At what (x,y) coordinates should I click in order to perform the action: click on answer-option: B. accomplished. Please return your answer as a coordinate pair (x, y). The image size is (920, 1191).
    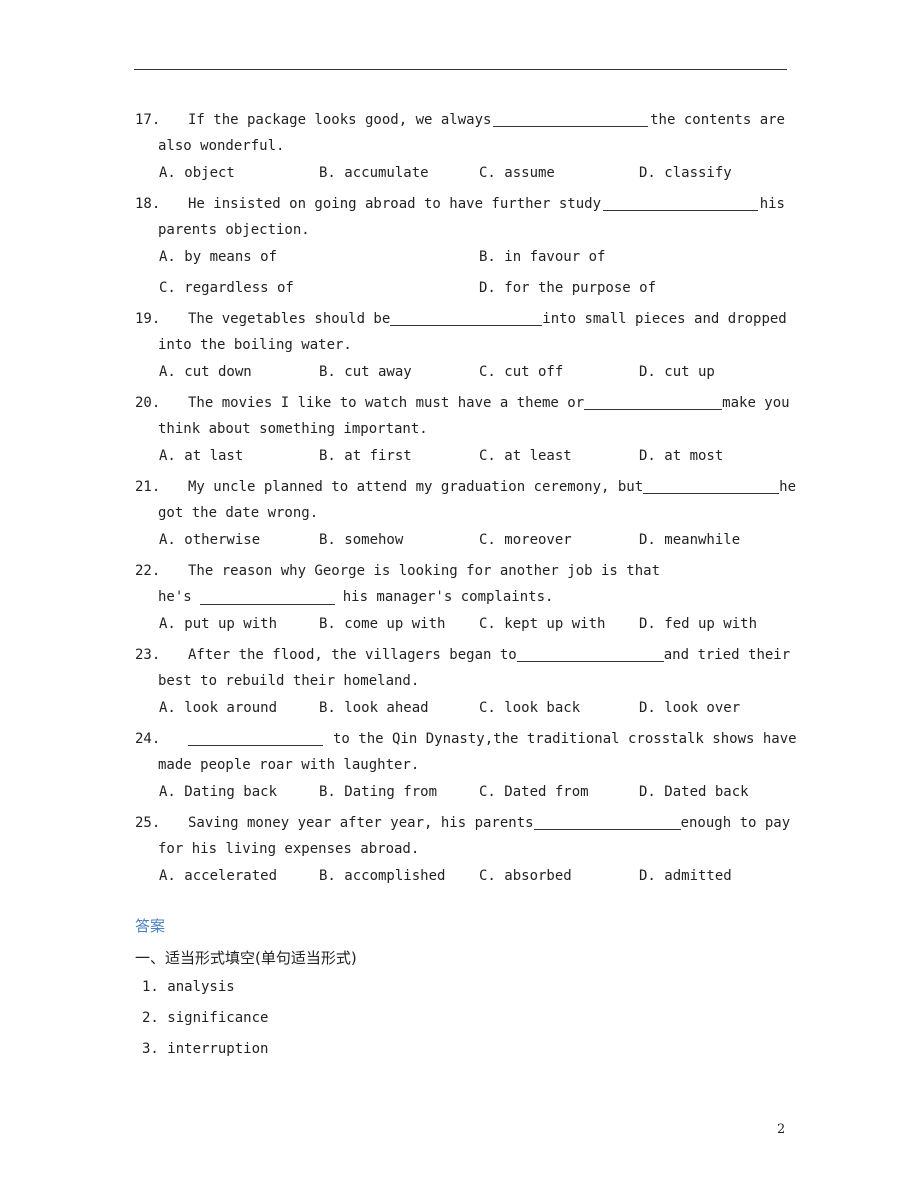
    Looking at the image, I should click on (399, 876).